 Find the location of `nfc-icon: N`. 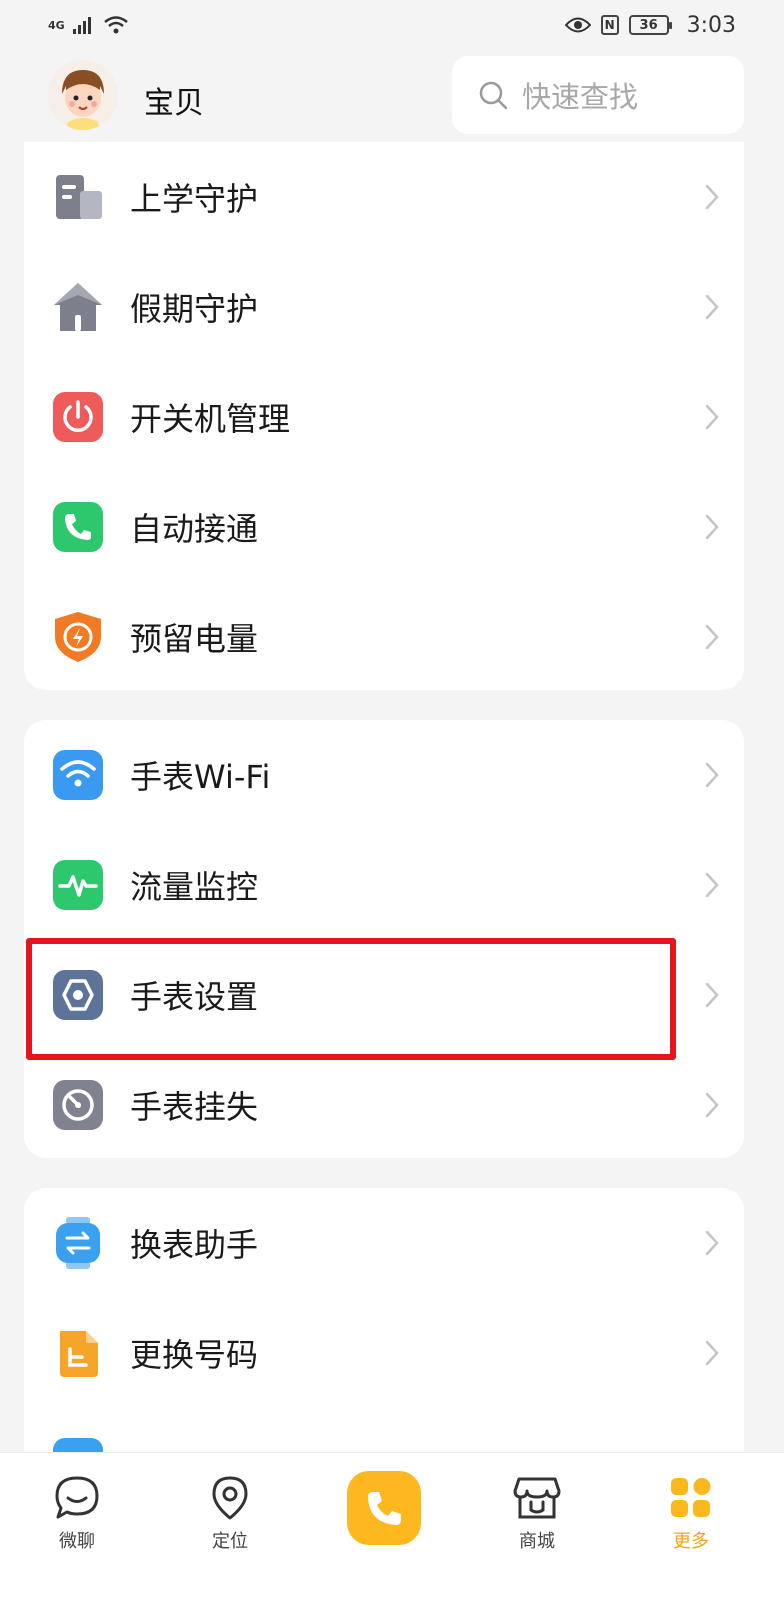

nfc-icon: N is located at coordinates (609, 25).